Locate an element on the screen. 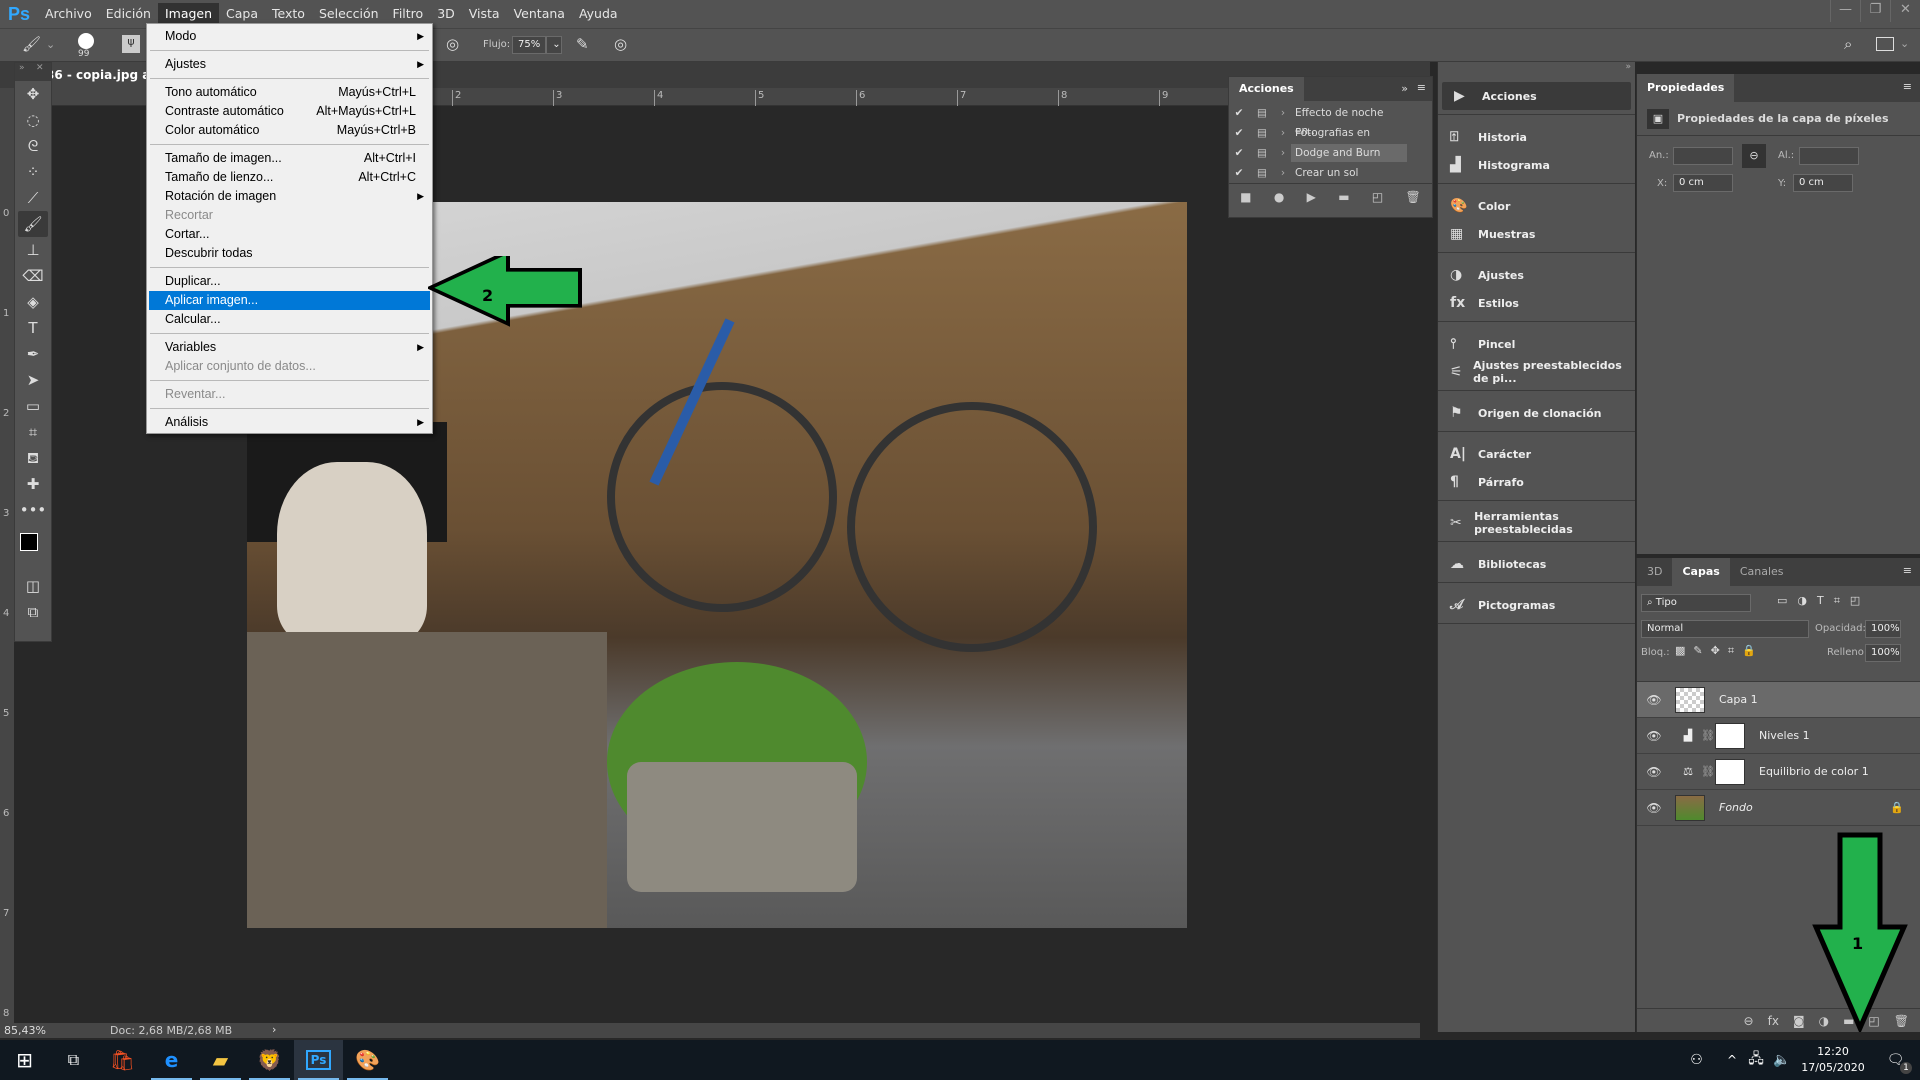 The height and width of the screenshot is (1080, 1920). people-icon: ⚇ is located at coordinates (1696, 1060).